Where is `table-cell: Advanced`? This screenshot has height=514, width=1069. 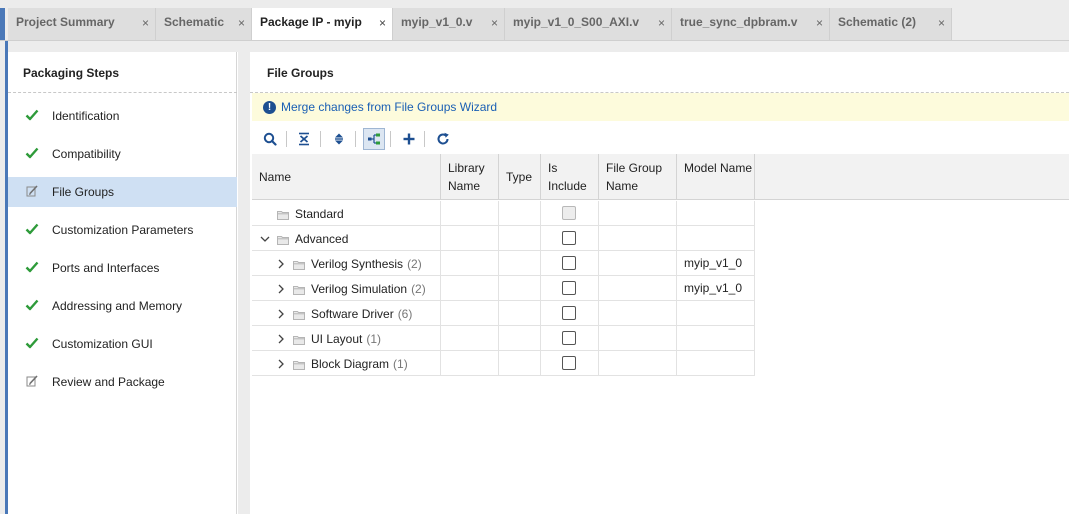
table-cell: Advanced is located at coordinates (346, 238).